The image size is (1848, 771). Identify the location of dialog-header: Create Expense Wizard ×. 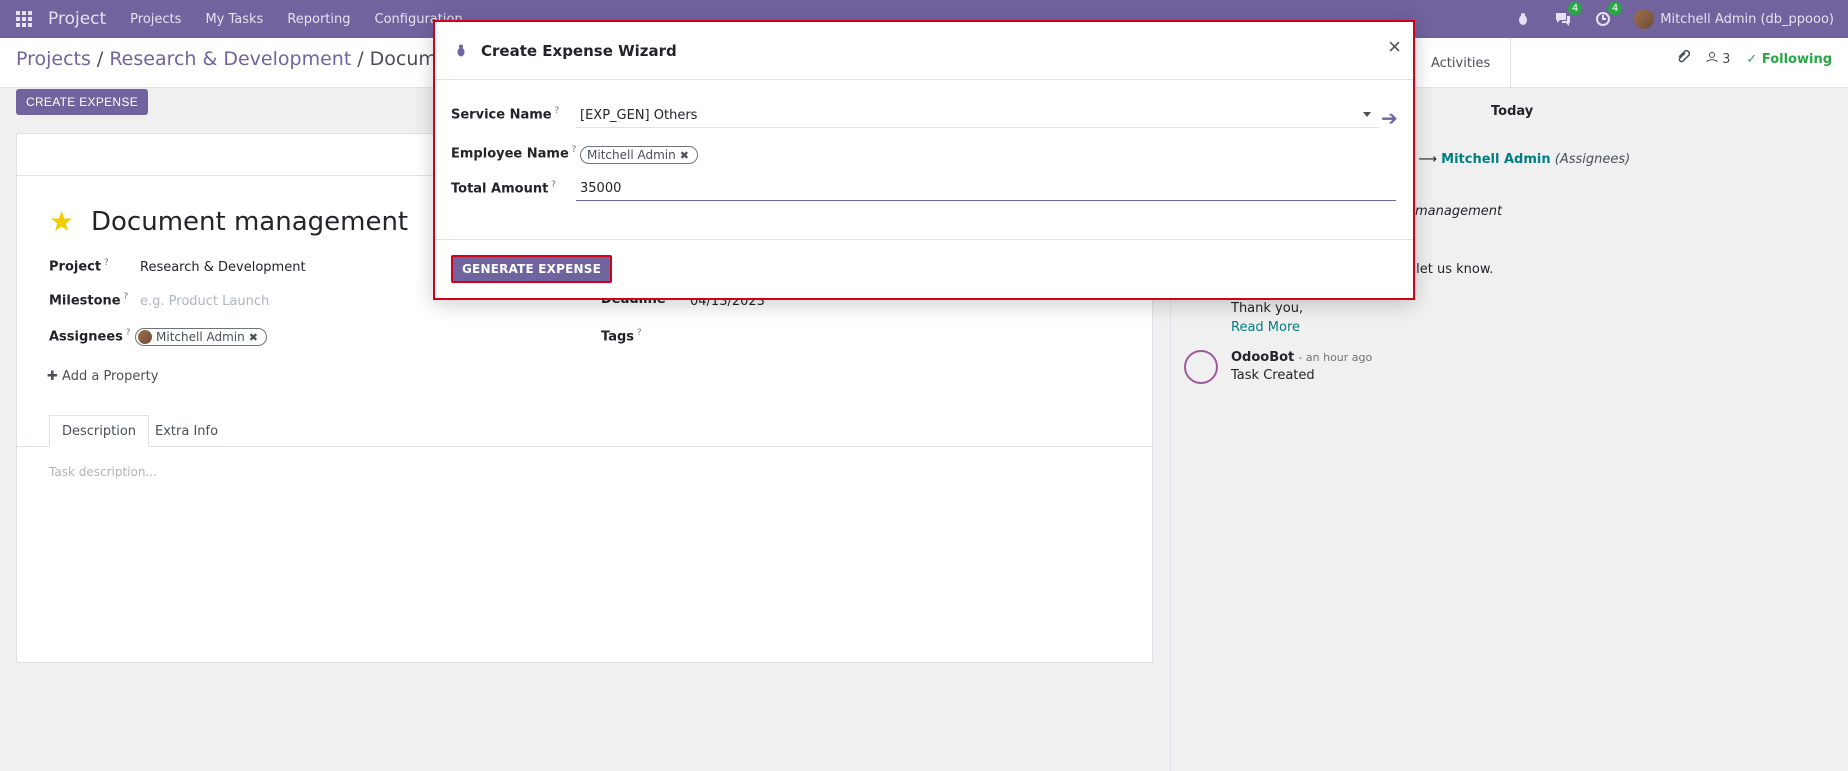
(924, 51).